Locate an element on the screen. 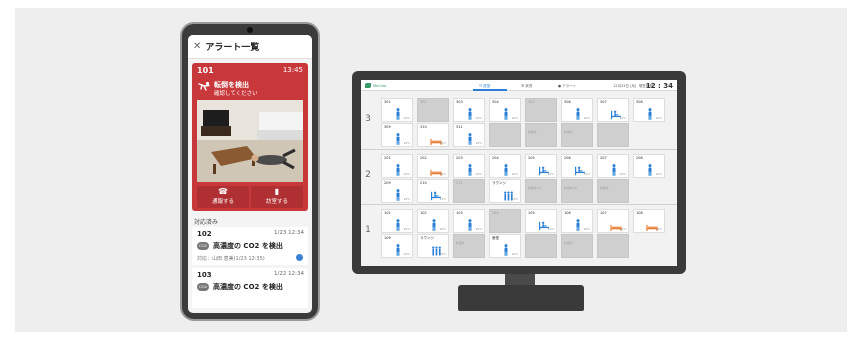  room-tile: 310 24℃ is located at coordinates (433, 135).